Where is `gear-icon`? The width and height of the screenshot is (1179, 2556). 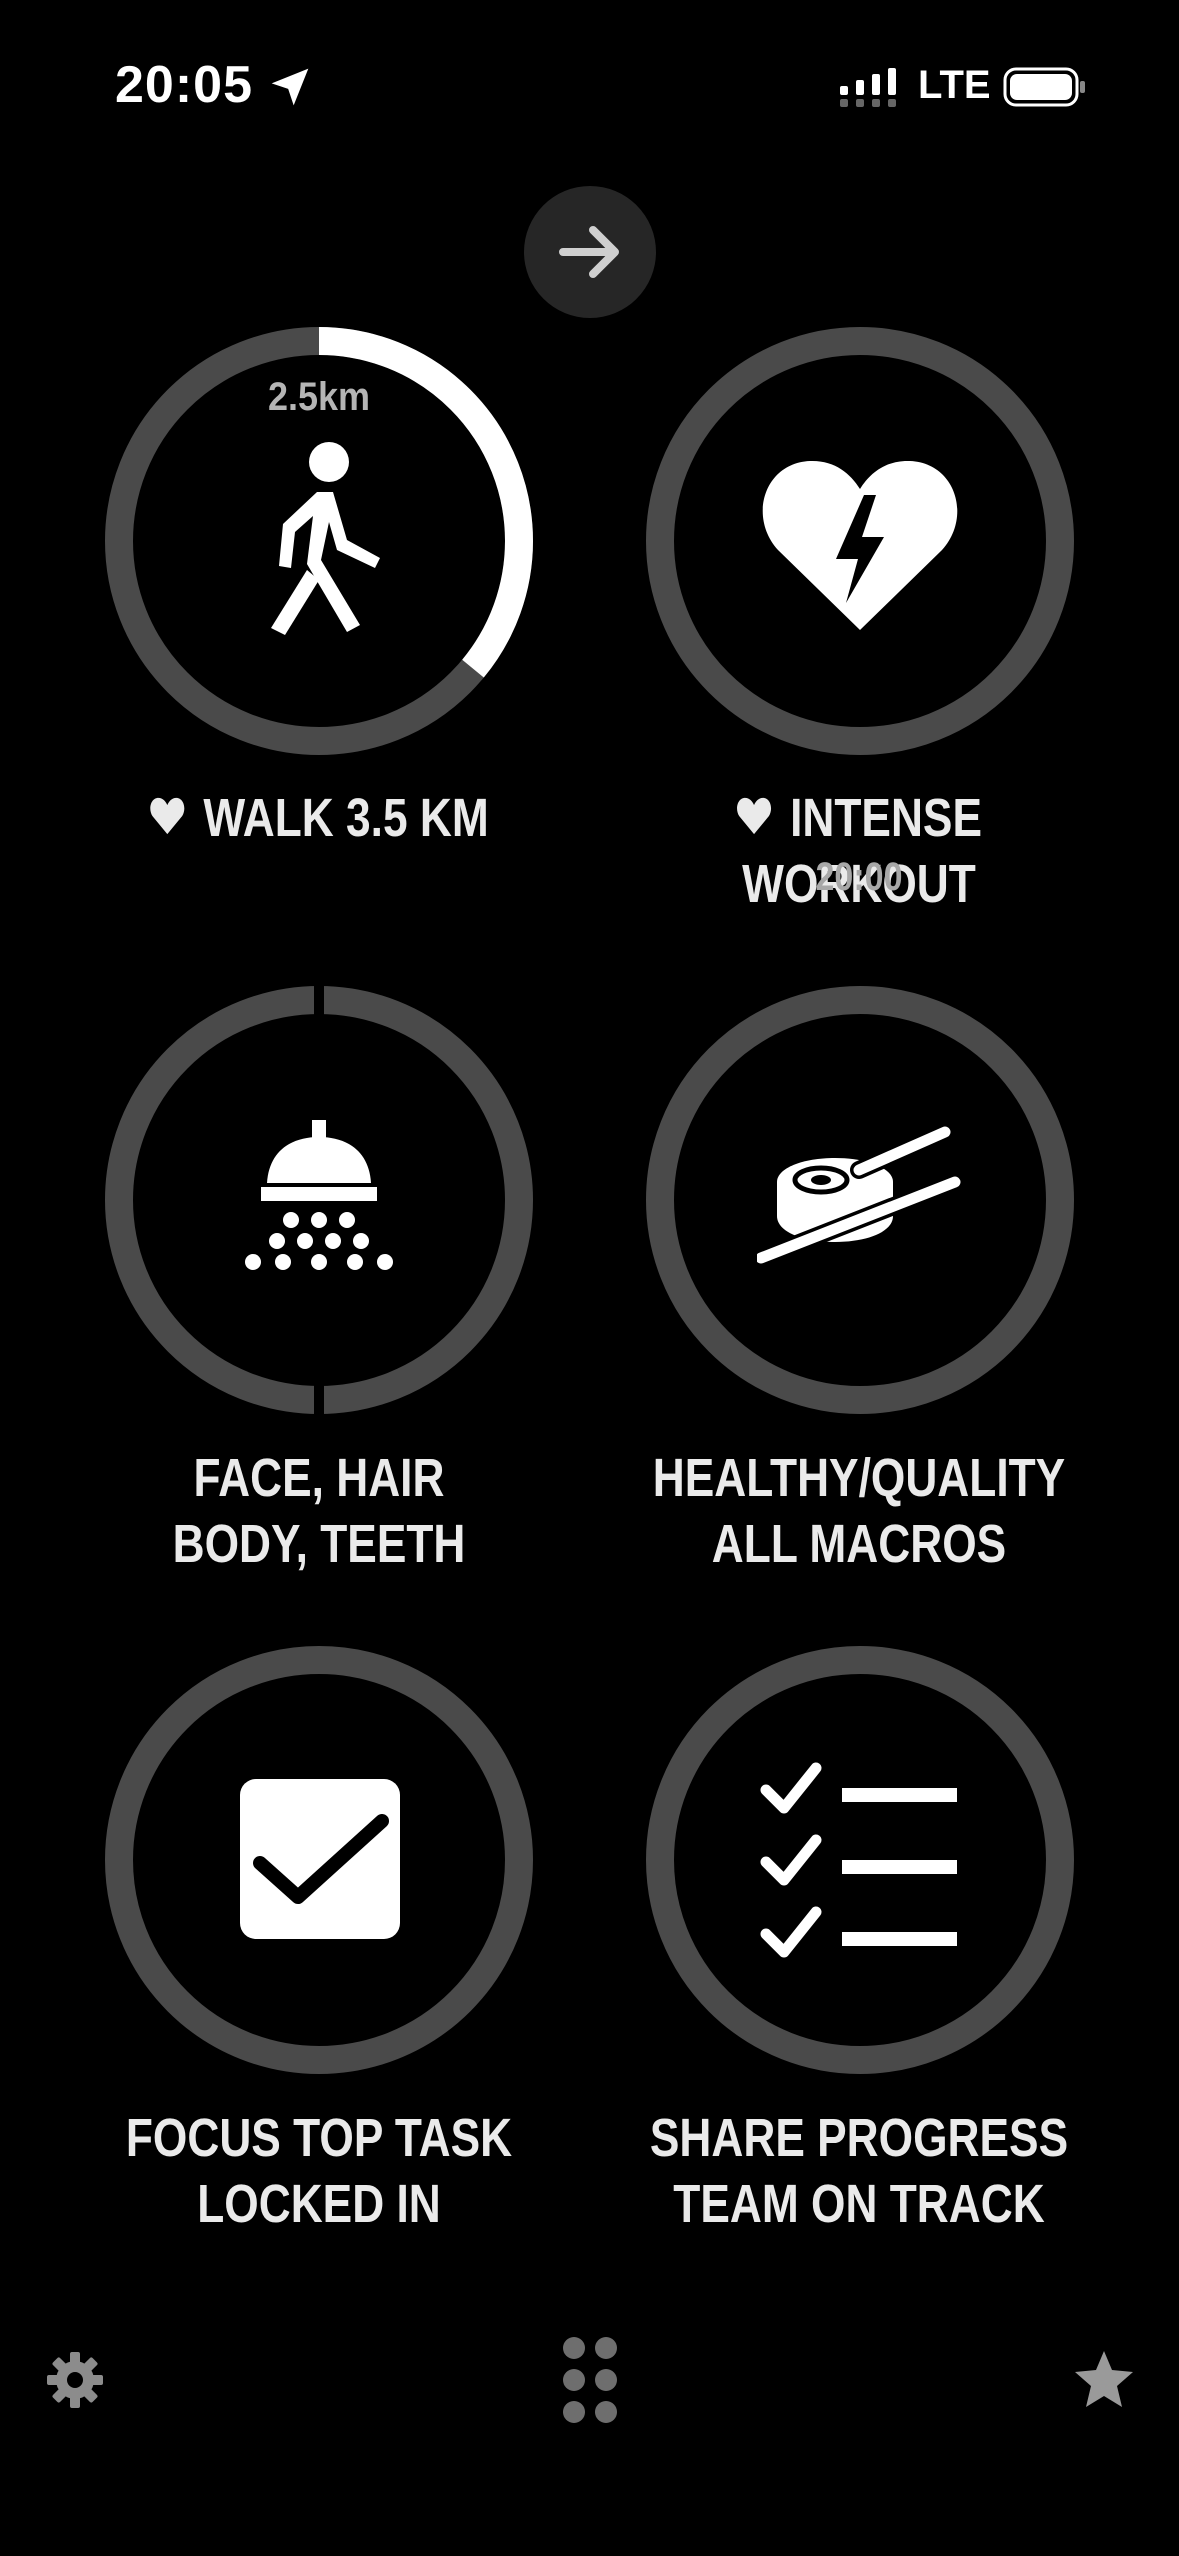 gear-icon is located at coordinates (75, 2380).